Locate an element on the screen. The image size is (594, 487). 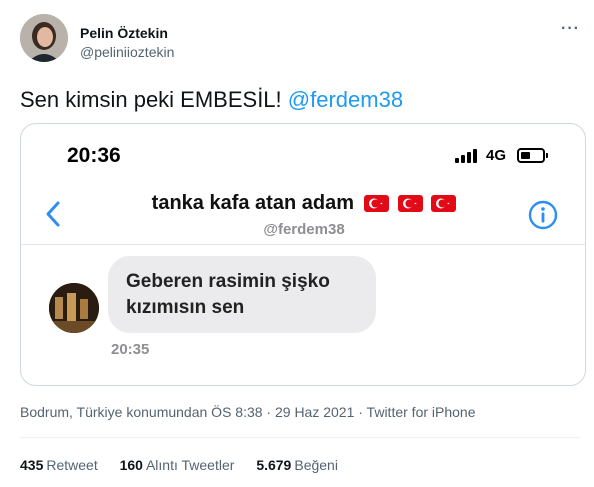
retweet-count: 435 is located at coordinates (32, 465).